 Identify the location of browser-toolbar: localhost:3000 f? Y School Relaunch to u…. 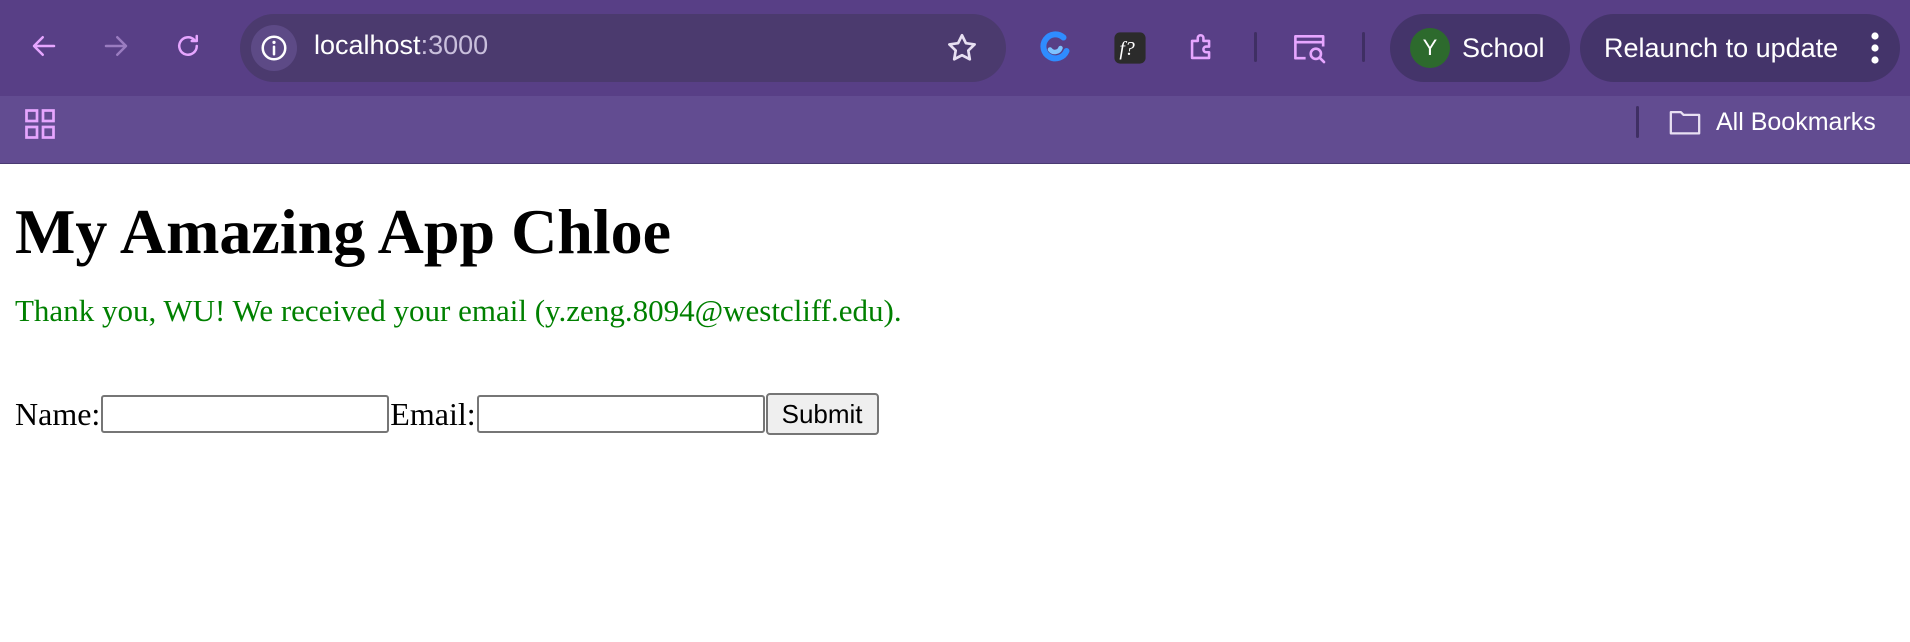
(955, 48).